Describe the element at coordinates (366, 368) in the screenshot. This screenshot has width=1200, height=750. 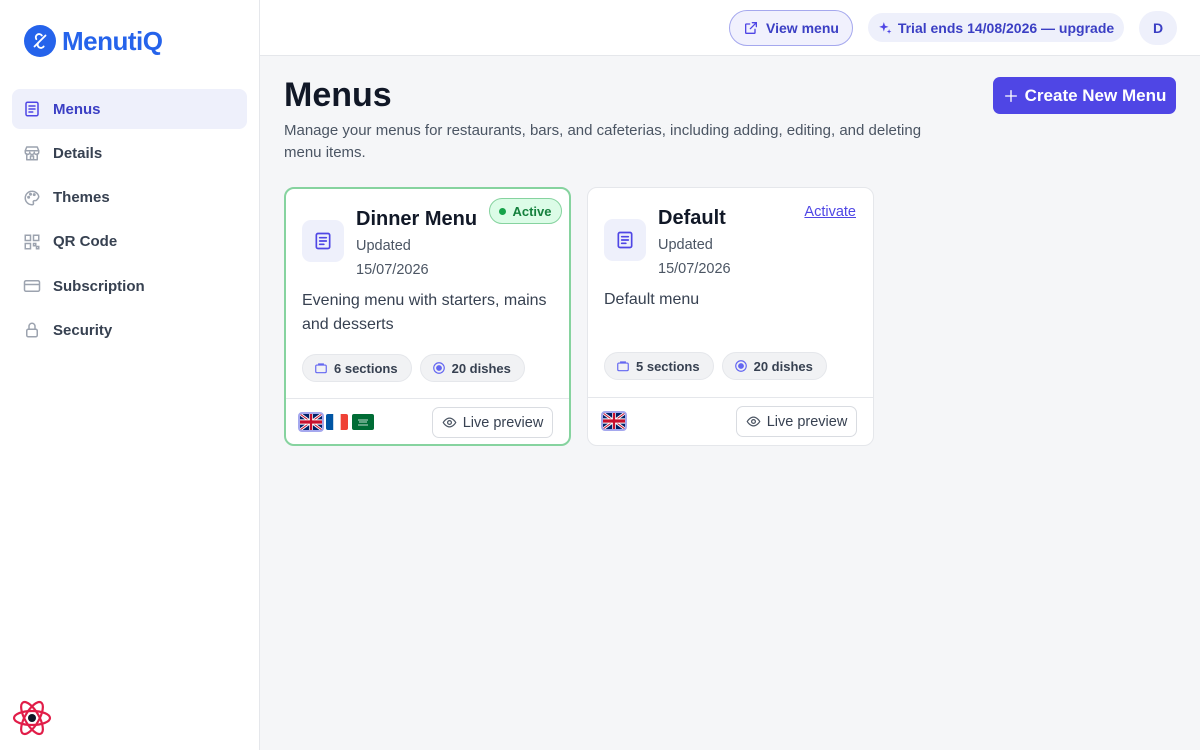
I see `sections-count: 6 sections` at that location.